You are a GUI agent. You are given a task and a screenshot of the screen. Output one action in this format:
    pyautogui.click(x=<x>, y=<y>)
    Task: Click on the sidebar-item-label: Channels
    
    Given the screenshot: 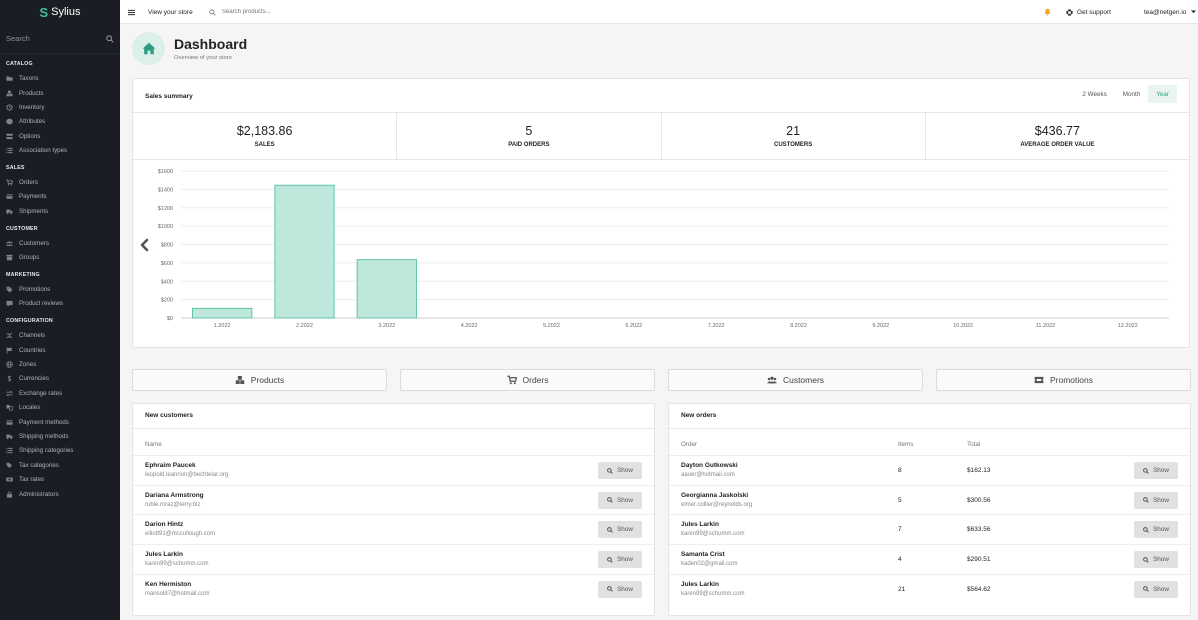 What is the action you would take?
    pyautogui.click(x=32, y=336)
    